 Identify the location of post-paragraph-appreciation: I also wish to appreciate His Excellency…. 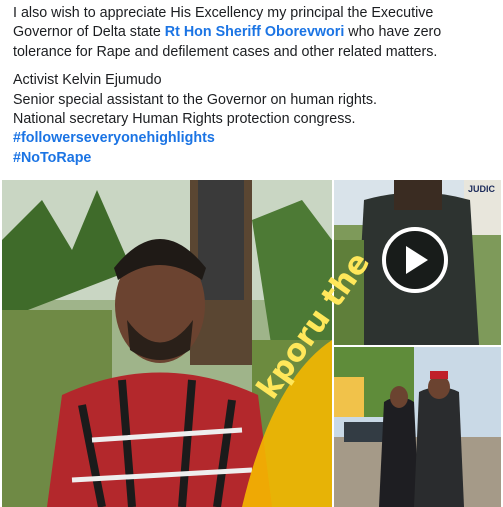
(255, 33).